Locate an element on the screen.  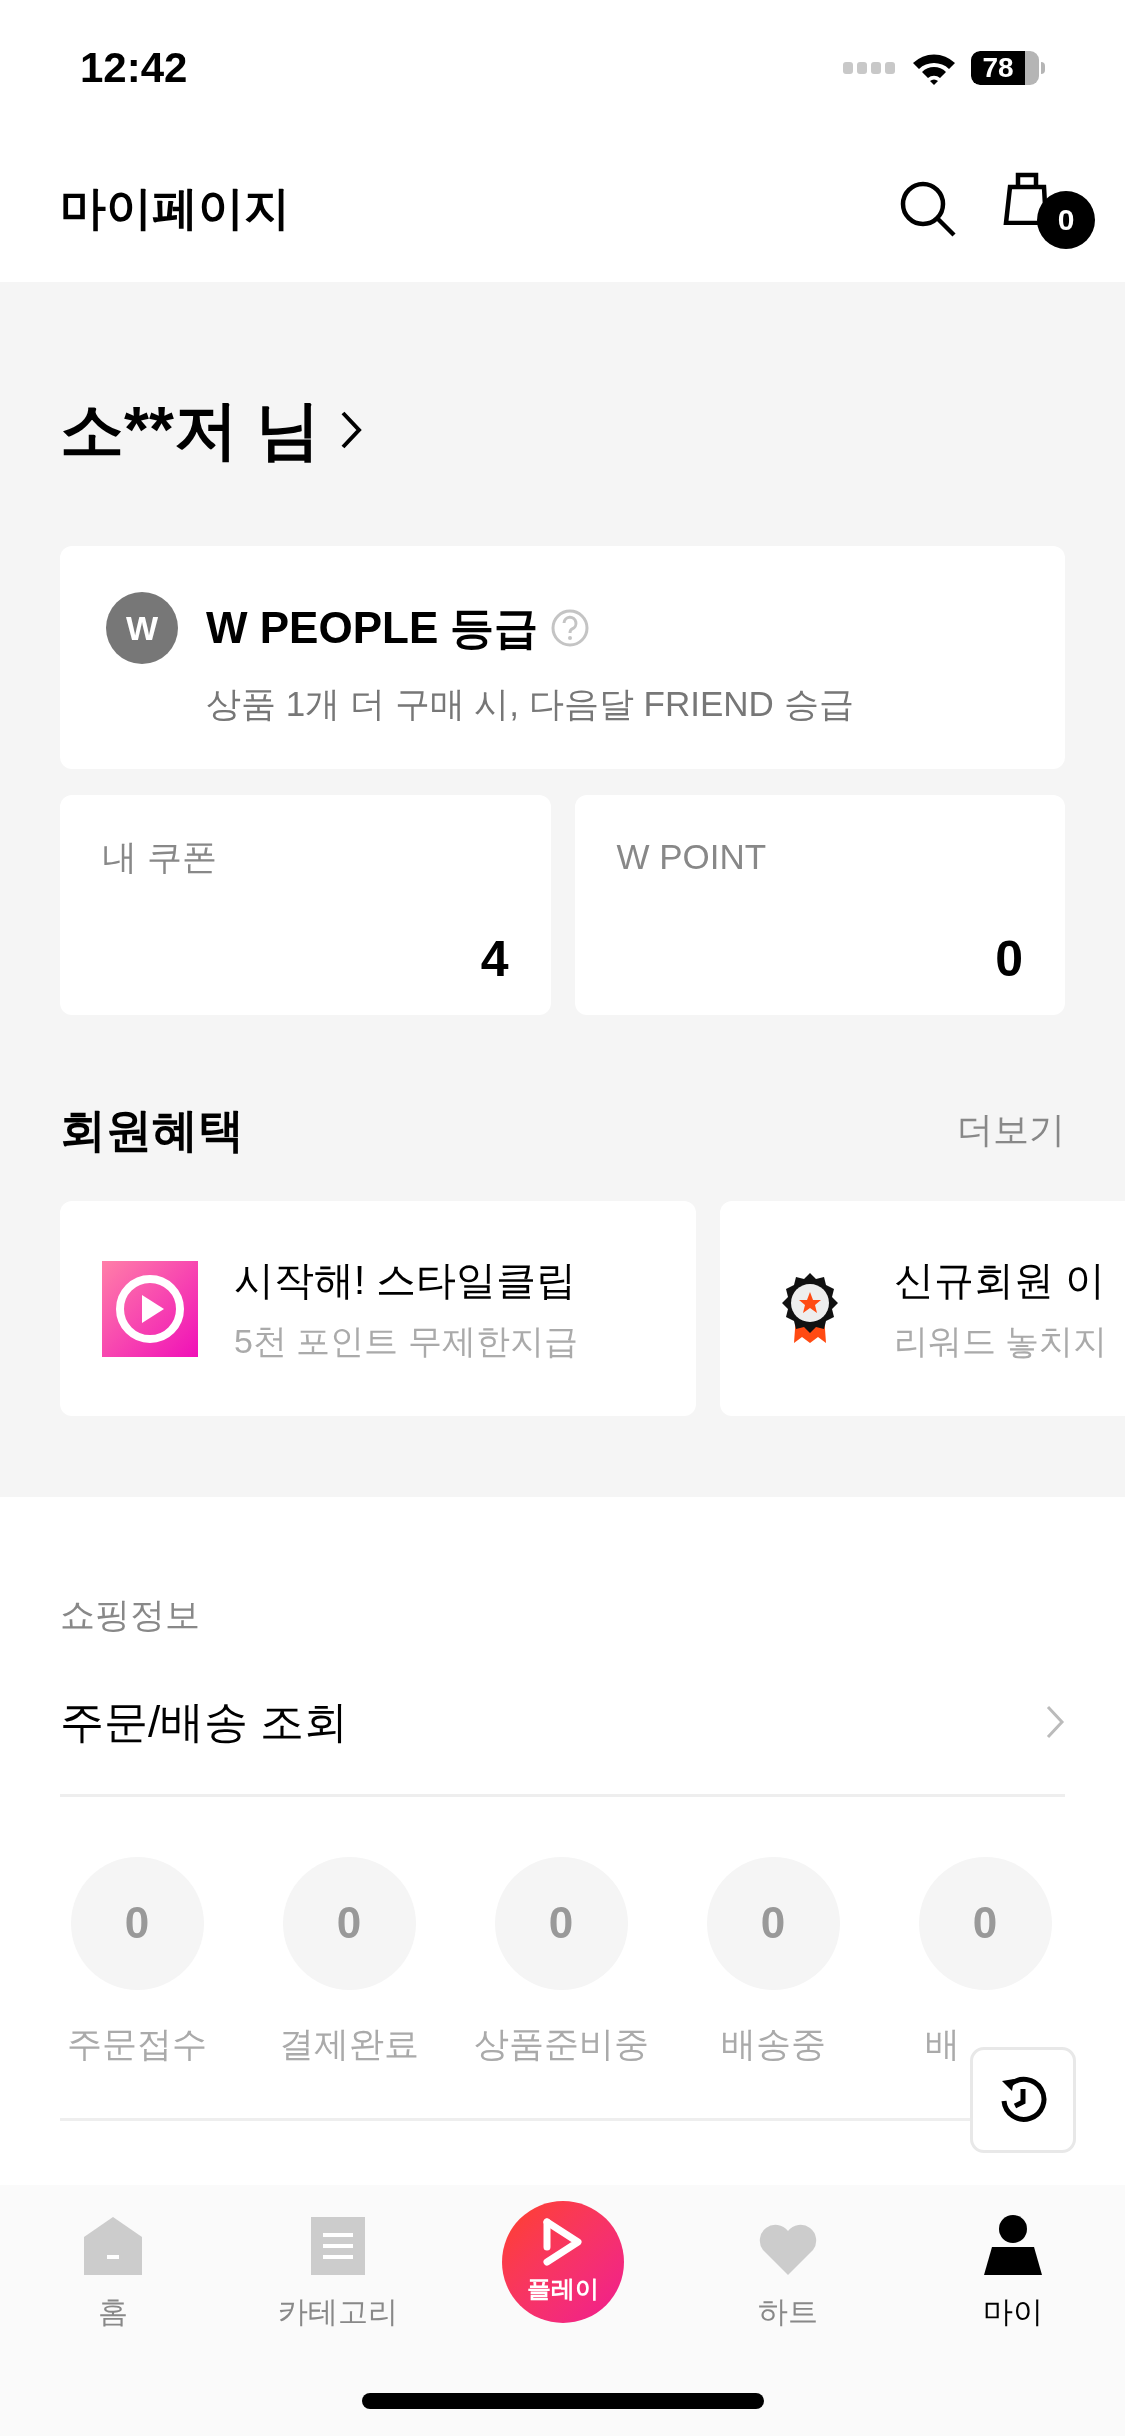
history-button is located at coordinates (1023, 2100).